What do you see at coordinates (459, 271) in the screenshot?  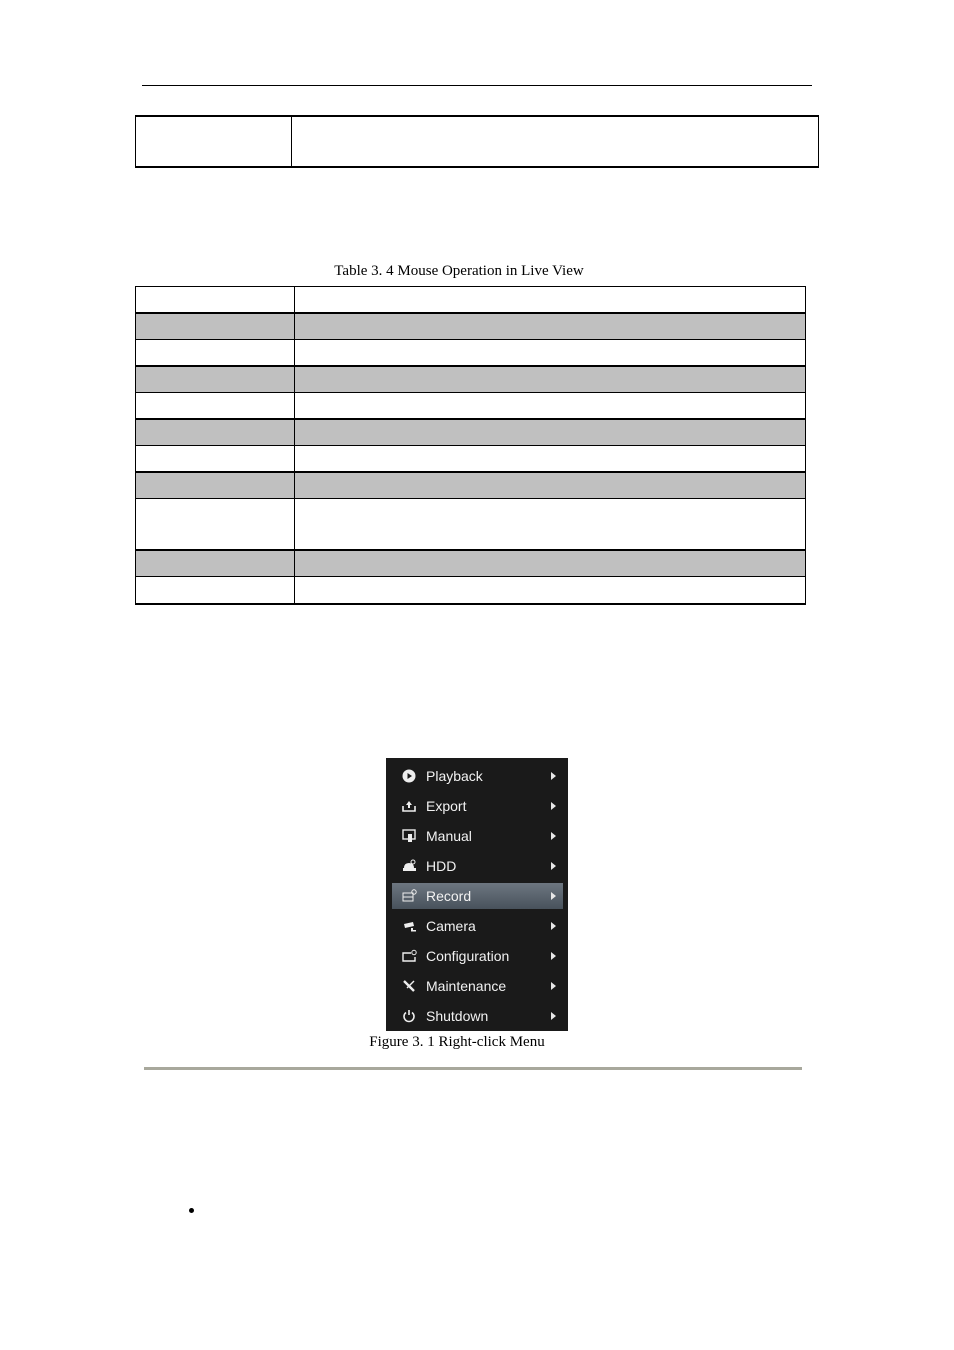 I see `table-caption: Table 3. 4 Mouse Operation in Live View` at bounding box center [459, 271].